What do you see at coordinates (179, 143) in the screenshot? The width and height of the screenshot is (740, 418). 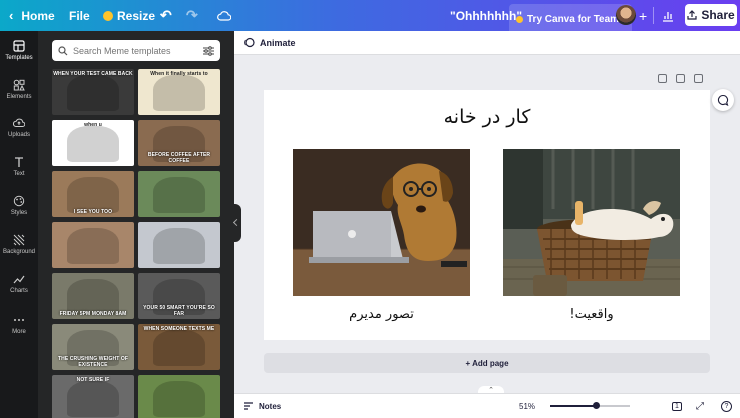 I see `template-thumbnail: BEFORE COFFEE AFTER COFFEE` at bounding box center [179, 143].